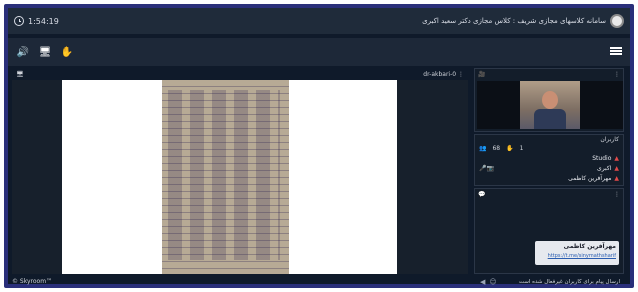 This screenshot has height=292, width=638. What do you see at coordinates (549, 148) in the screenshot?
I see `users-stats: 👥 68 ✋ 1` at bounding box center [549, 148].